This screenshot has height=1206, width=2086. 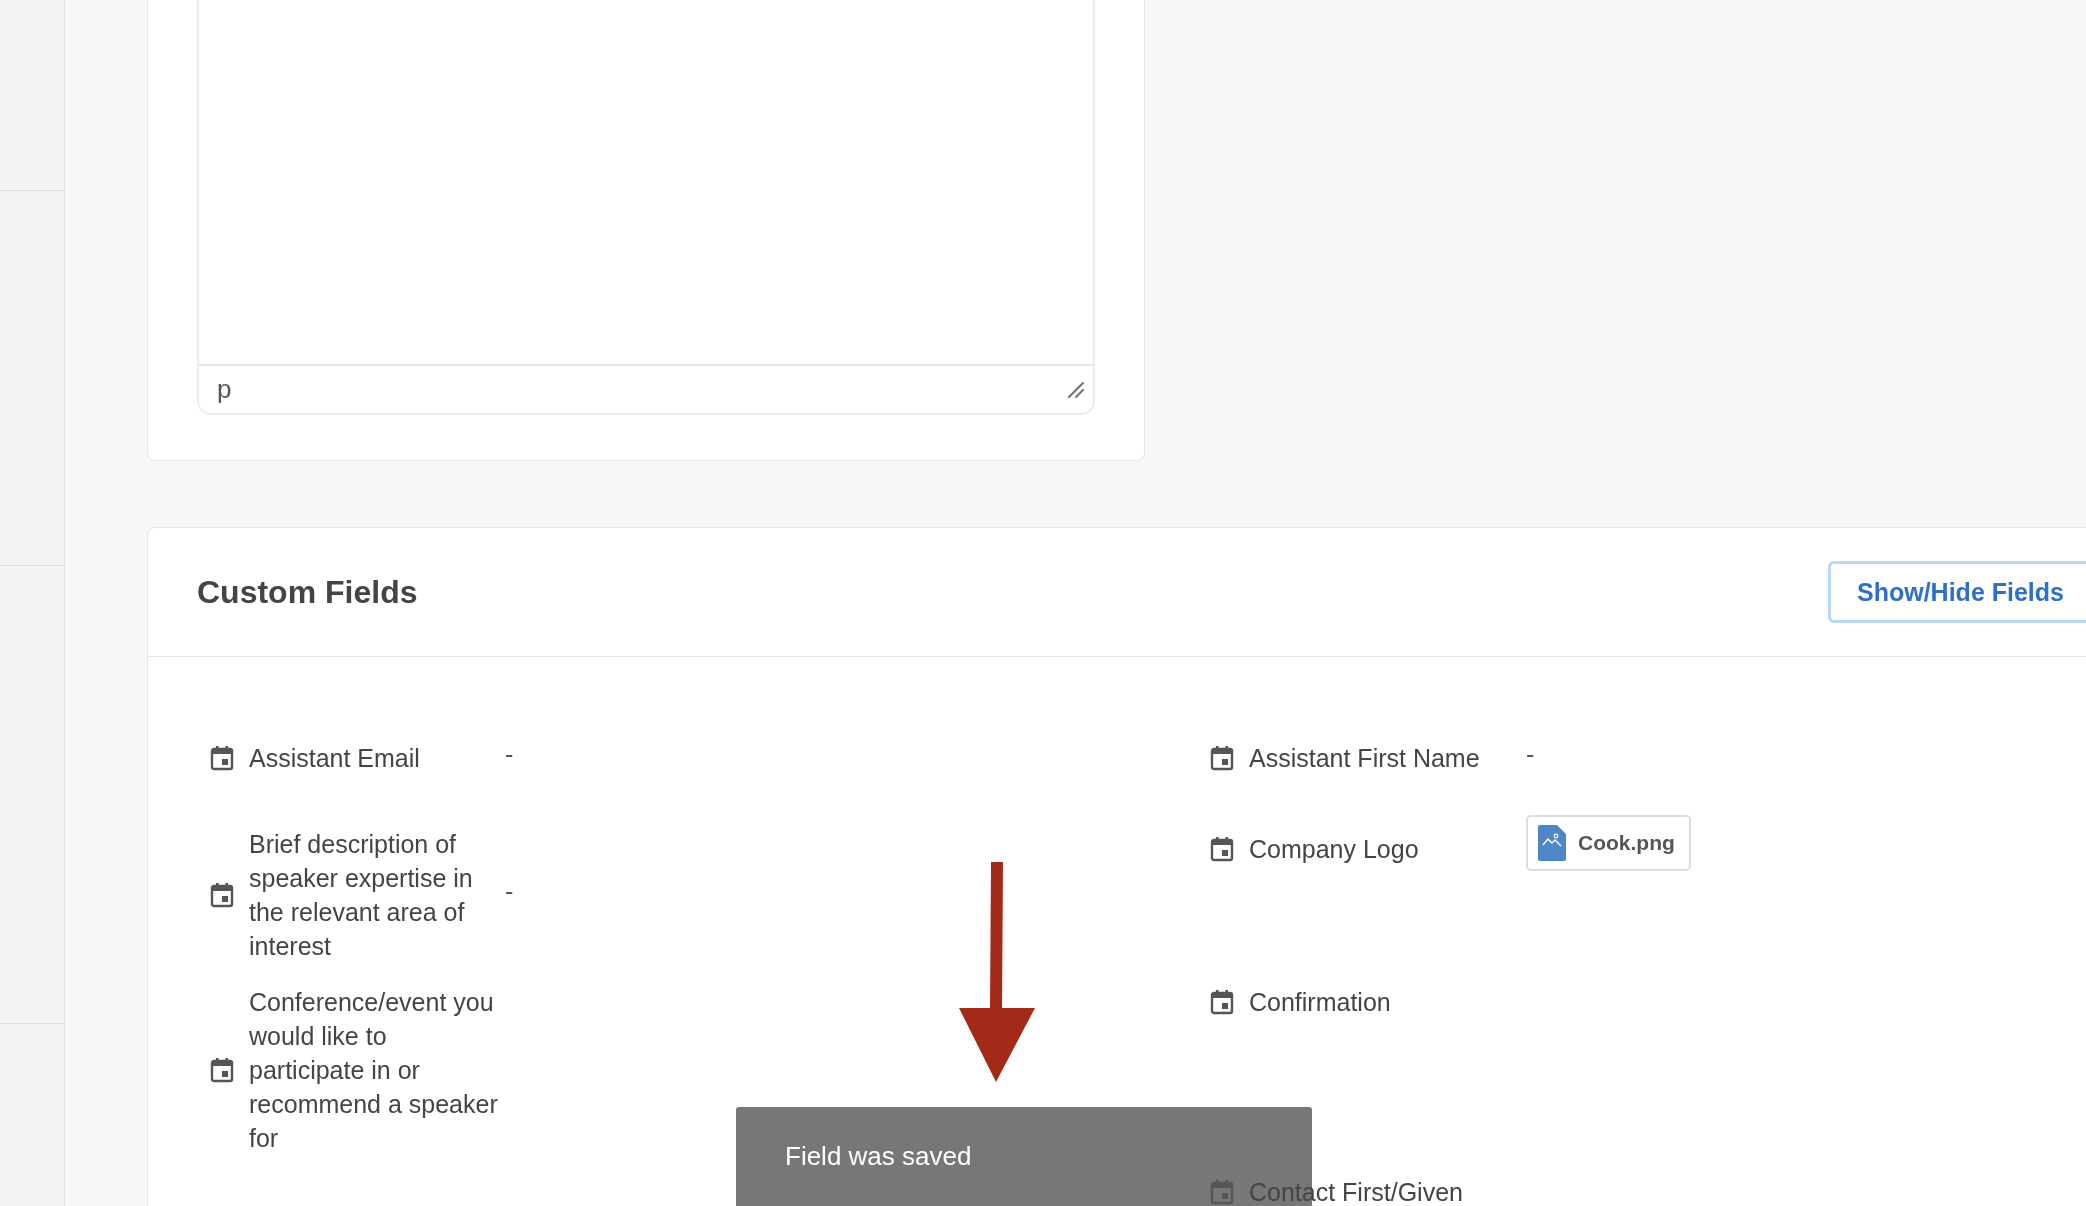 What do you see at coordinates (1365, 758) in the screenshot?
I see `field-label: Assistant First Name` at bounding box center [1365, 758].